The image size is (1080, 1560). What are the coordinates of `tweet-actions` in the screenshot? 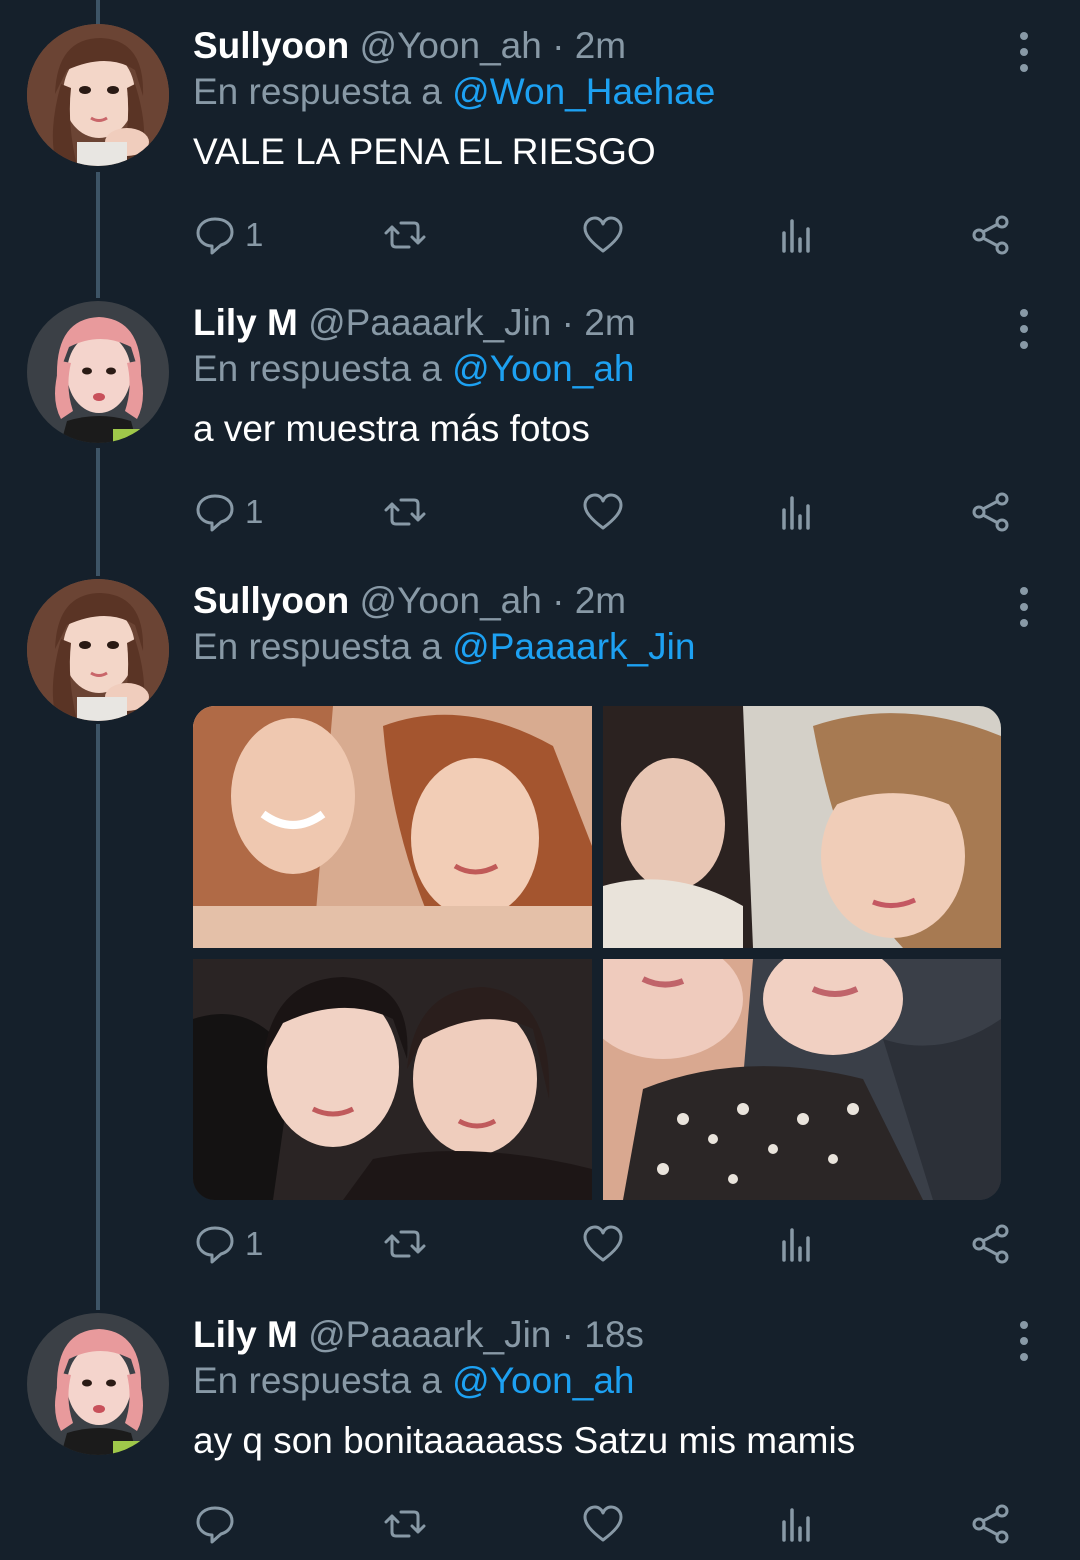 It's located at (608, 1524).